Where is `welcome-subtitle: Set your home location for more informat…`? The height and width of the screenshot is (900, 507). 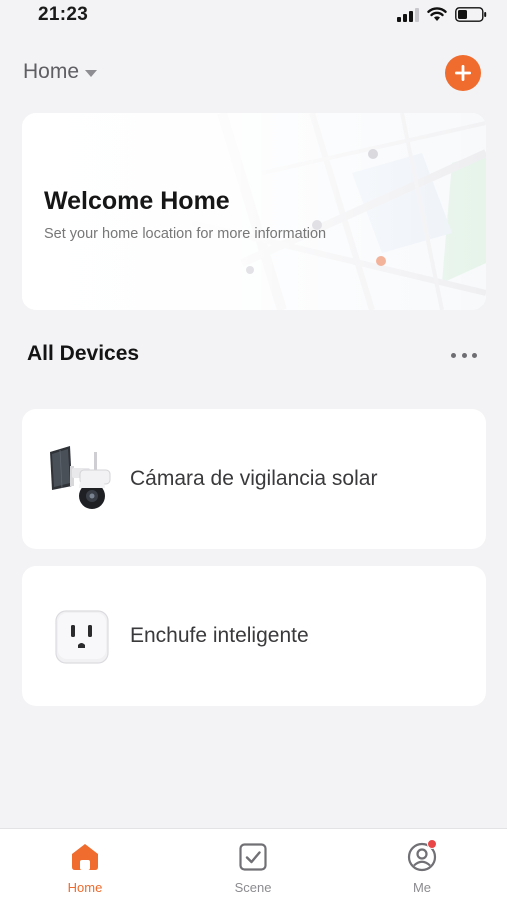
welcome-subtitle: Set your home location for more informat… is located at coordinates (185, 234).